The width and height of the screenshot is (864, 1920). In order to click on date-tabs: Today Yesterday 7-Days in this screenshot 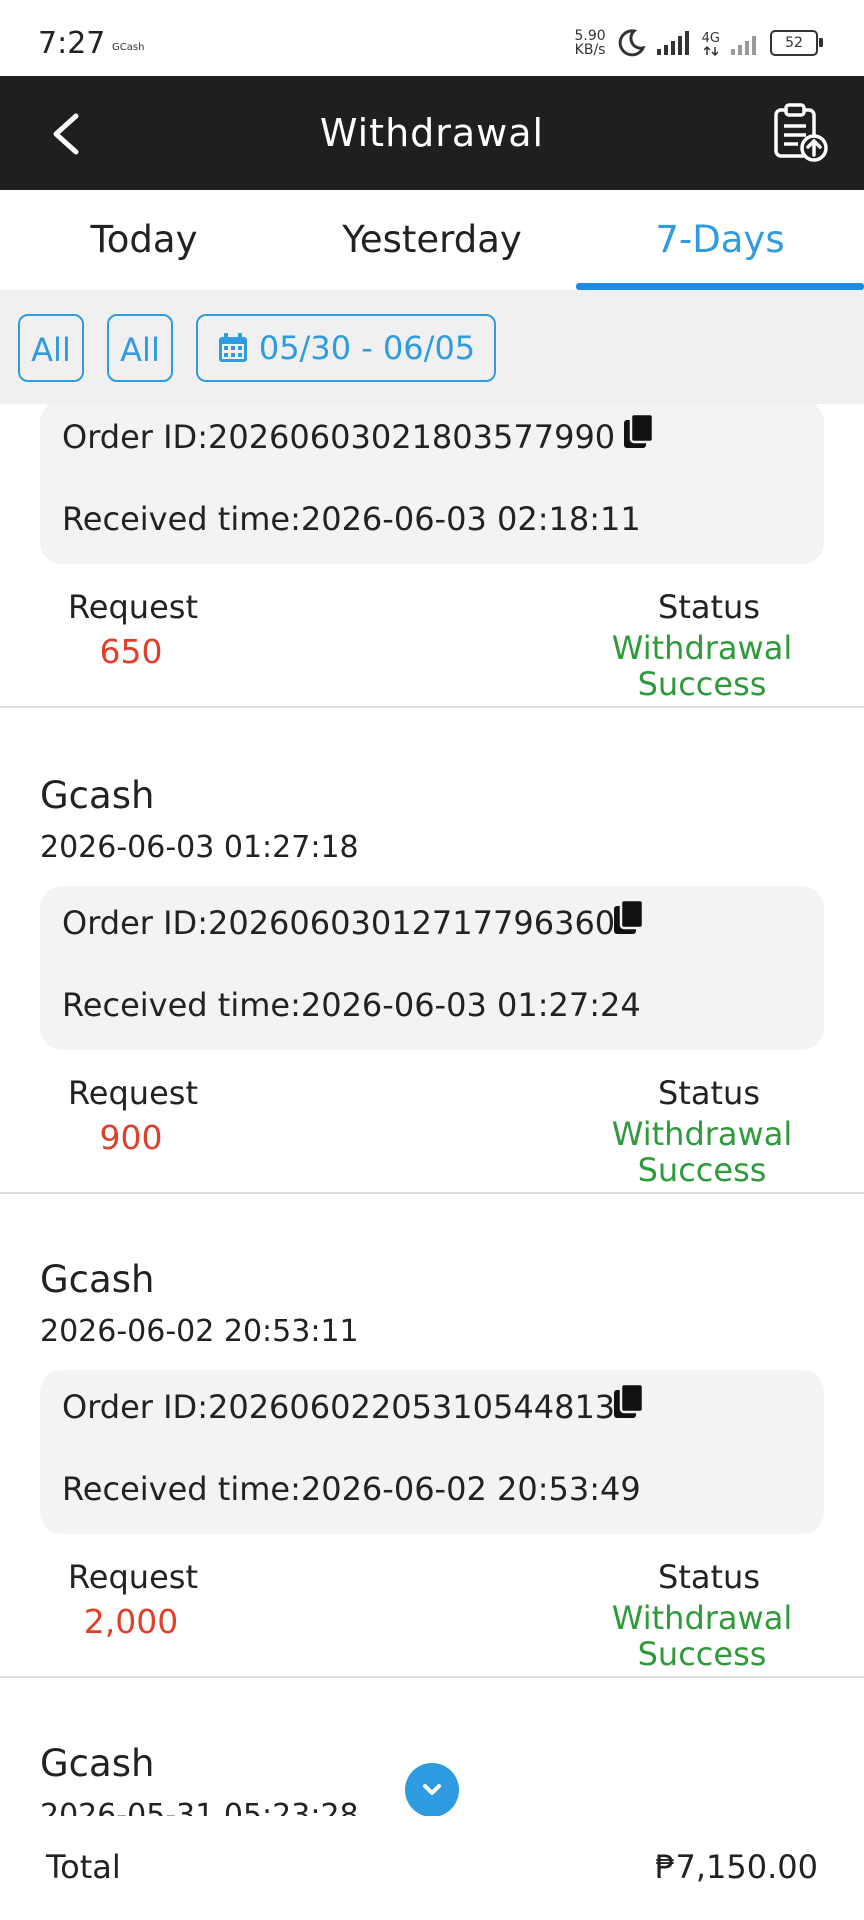, I will do `click(432, 240)`.